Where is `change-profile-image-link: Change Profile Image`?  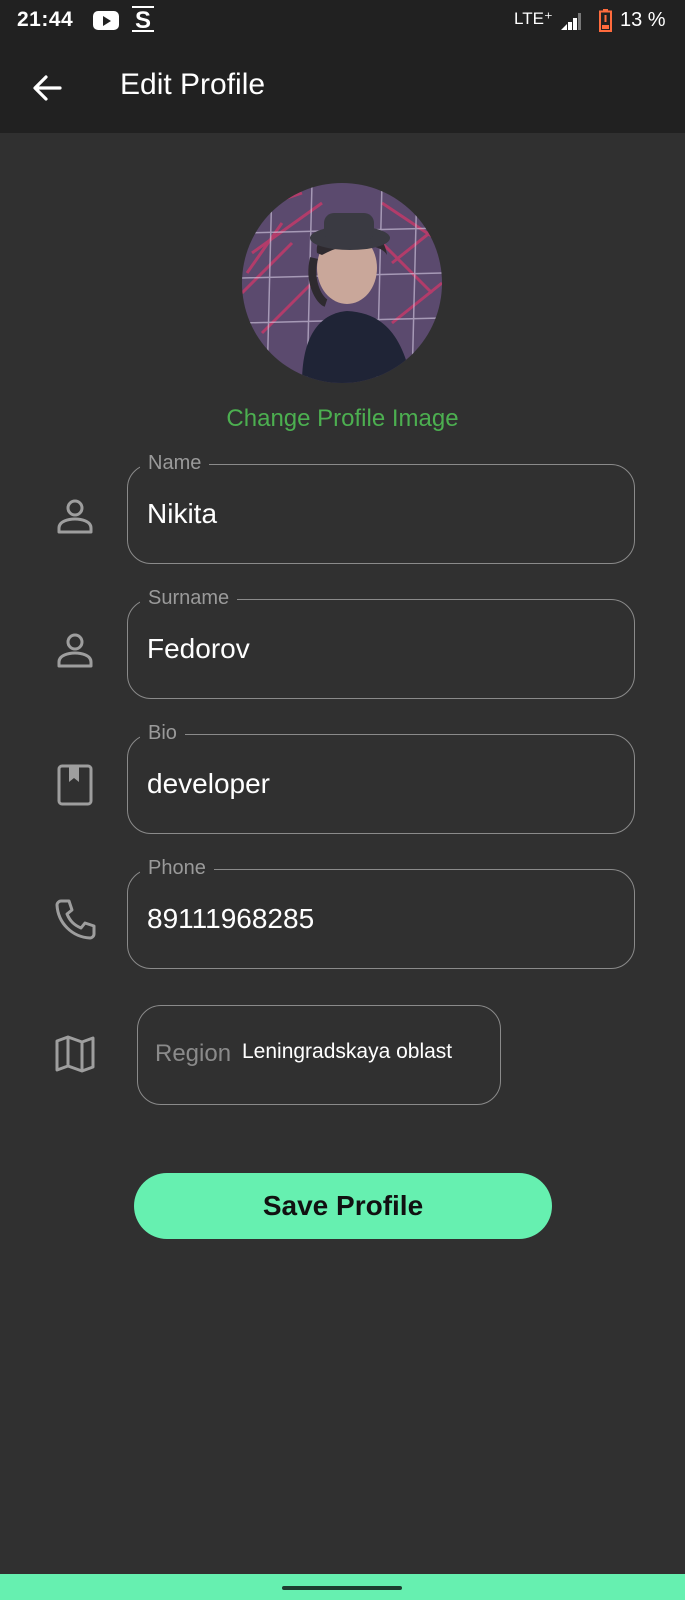
change-profile-image-link: Change Profile Image is located at coordinates (342, 419).